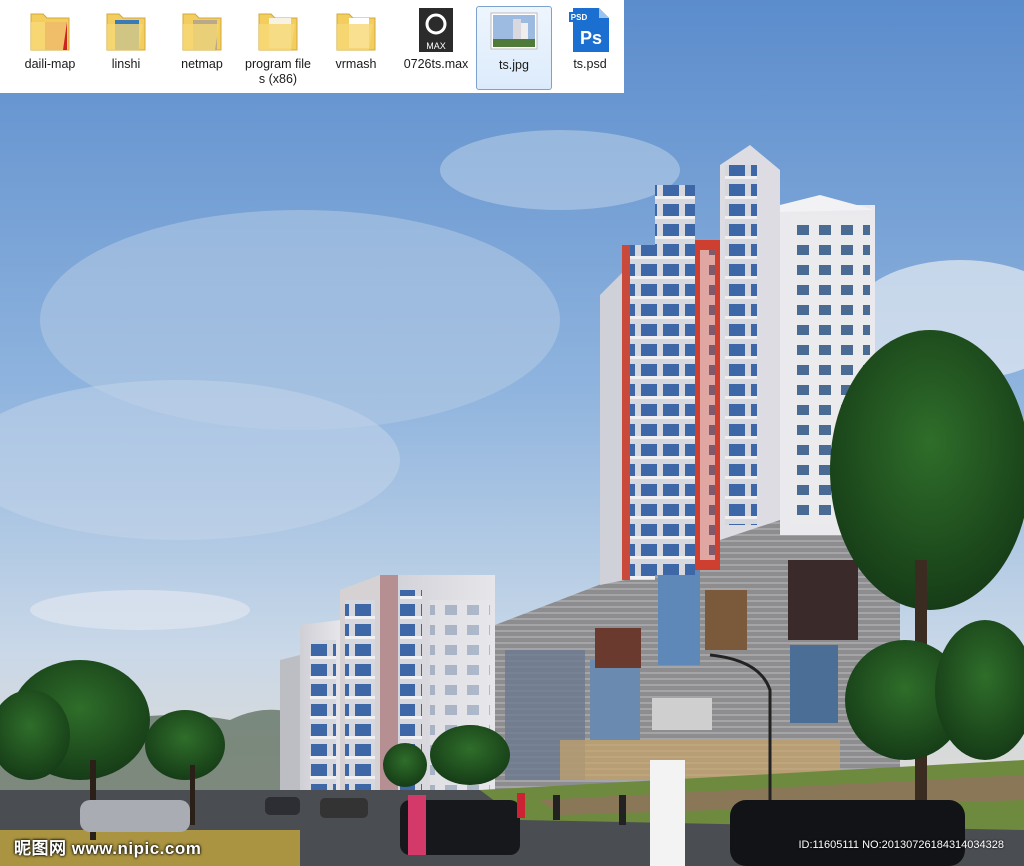 The height and width of the screenshot is (866, 1024). I want to click on file-label: ts.jpg, so click(514, 65).